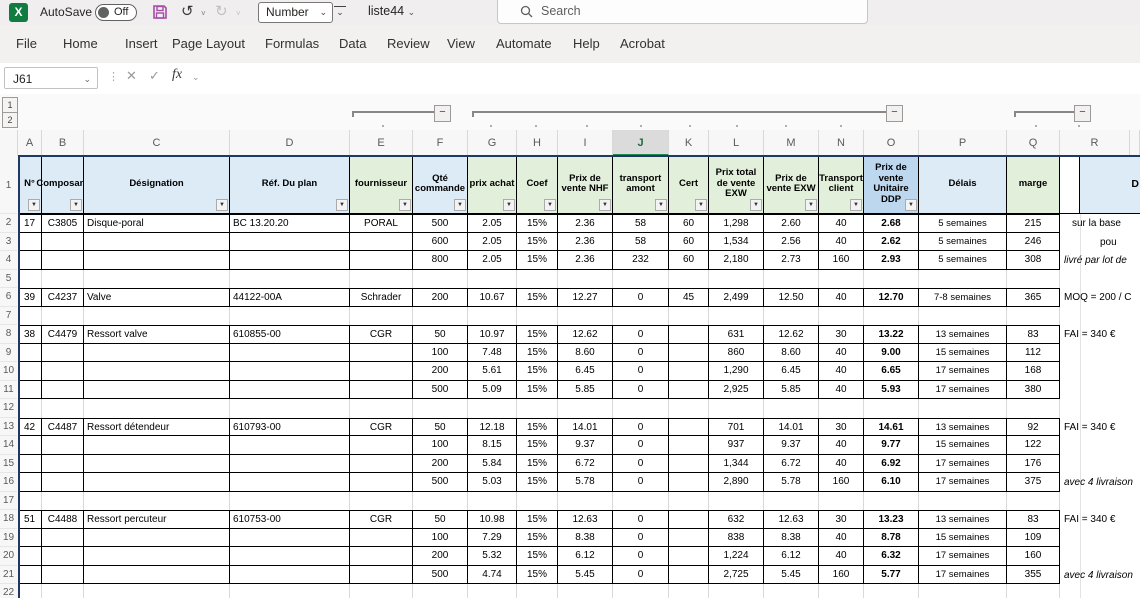  I want to click on collapse-group-icon: −, so click(894, 113).